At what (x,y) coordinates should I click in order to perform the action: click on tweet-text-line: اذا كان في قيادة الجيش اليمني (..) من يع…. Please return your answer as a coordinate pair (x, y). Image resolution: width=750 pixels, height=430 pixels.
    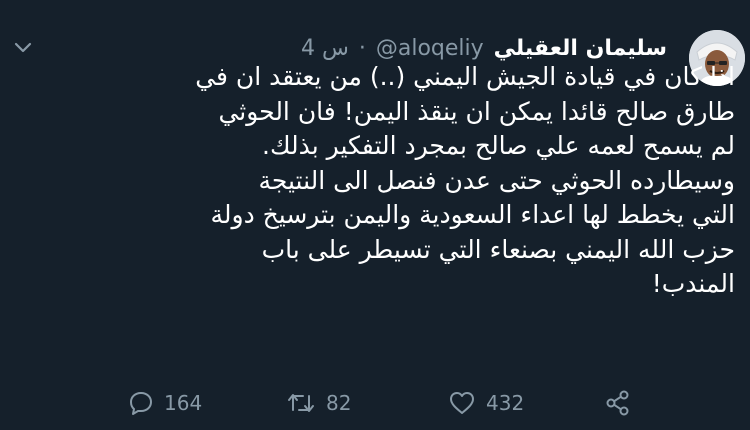
    Looking at the image, I should click on (465, 76).